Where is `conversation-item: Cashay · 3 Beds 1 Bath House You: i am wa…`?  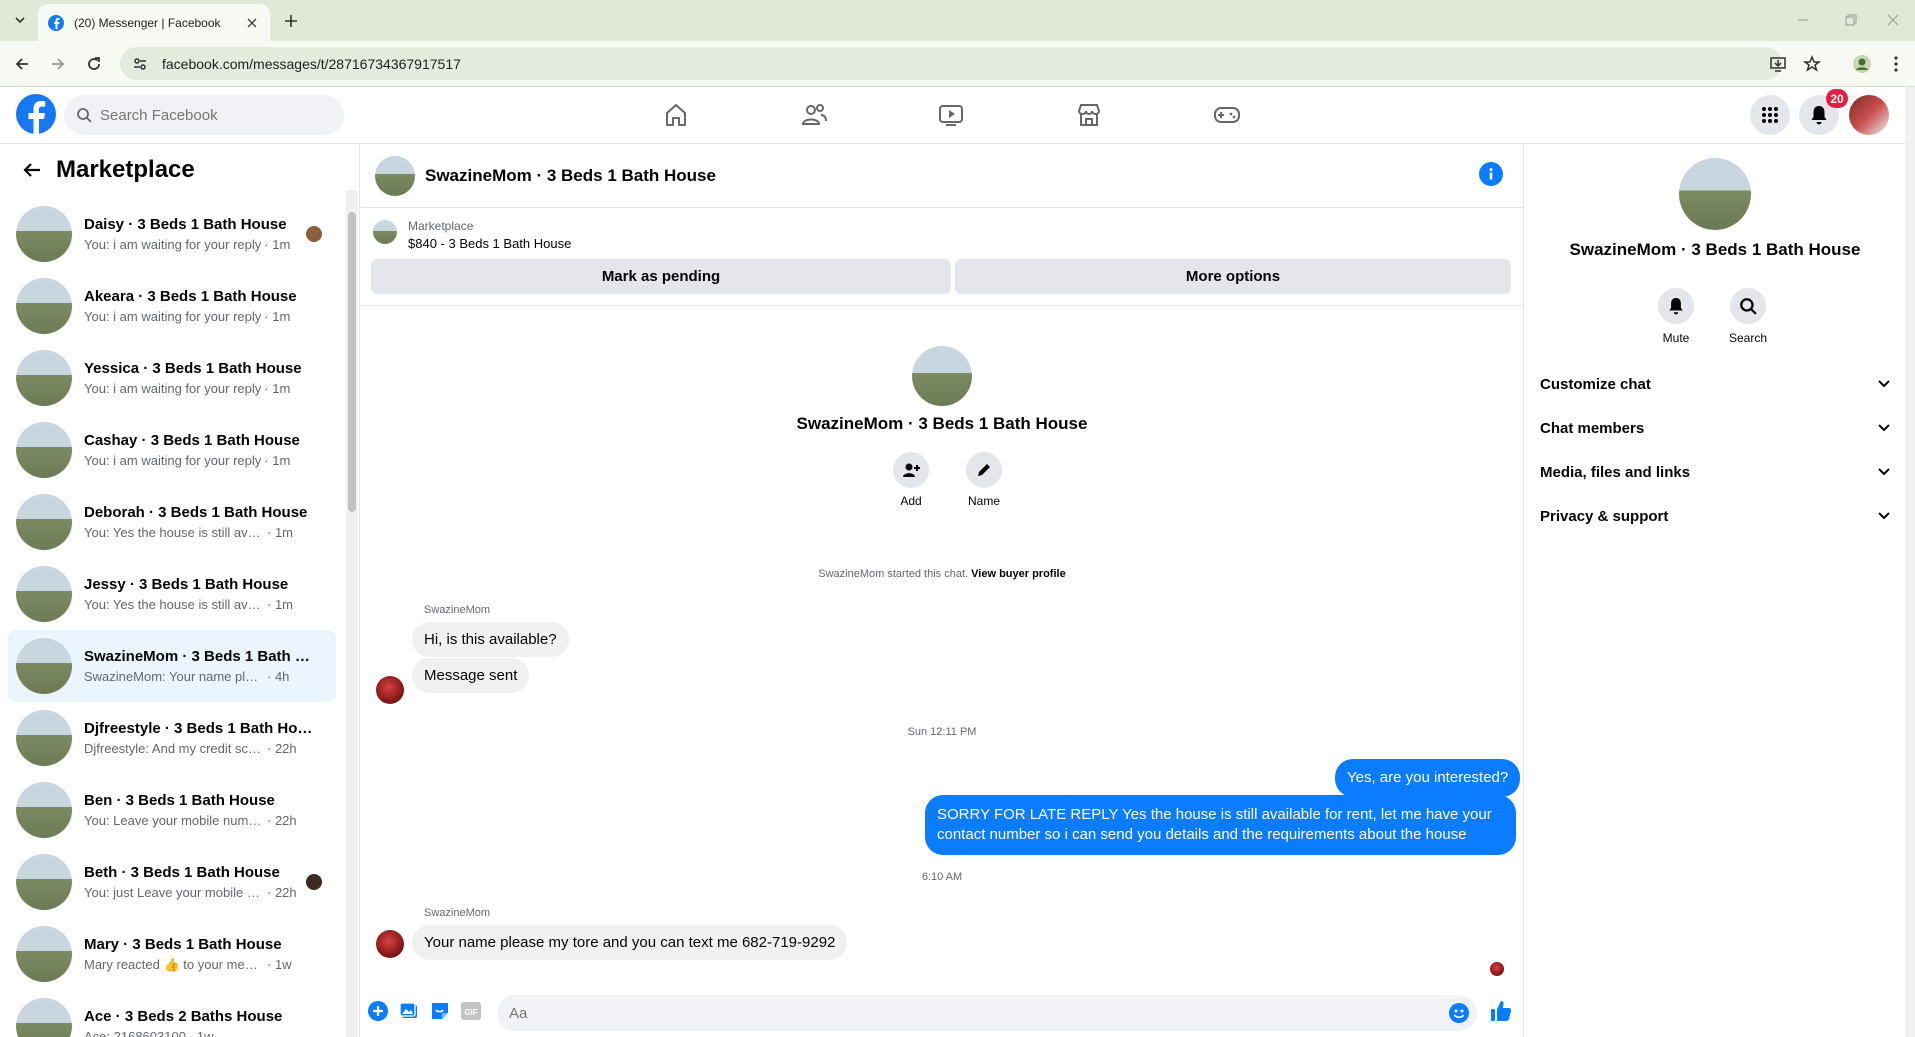 conversation-item: Cashay · 3 Beds 1 Bath House You: i am wa… is located at coordinates (172, 450).